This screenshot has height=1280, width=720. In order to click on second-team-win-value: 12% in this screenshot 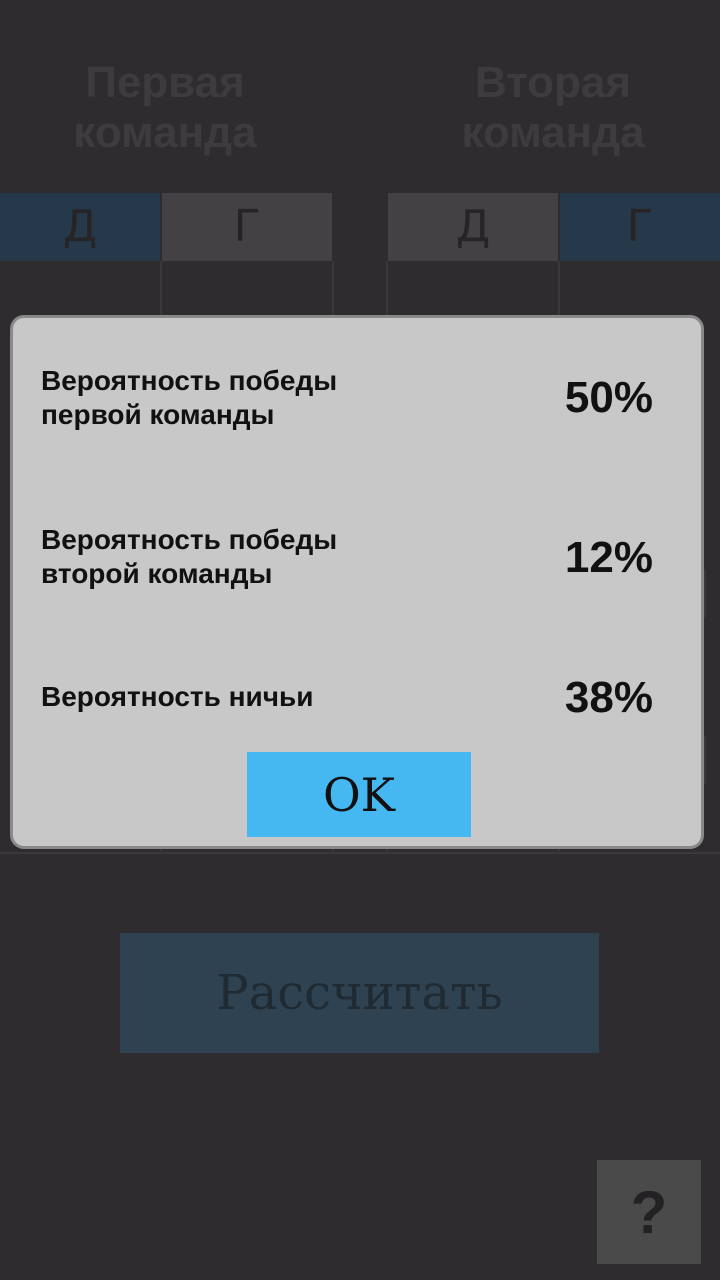, I will do `click(608, 557)`.